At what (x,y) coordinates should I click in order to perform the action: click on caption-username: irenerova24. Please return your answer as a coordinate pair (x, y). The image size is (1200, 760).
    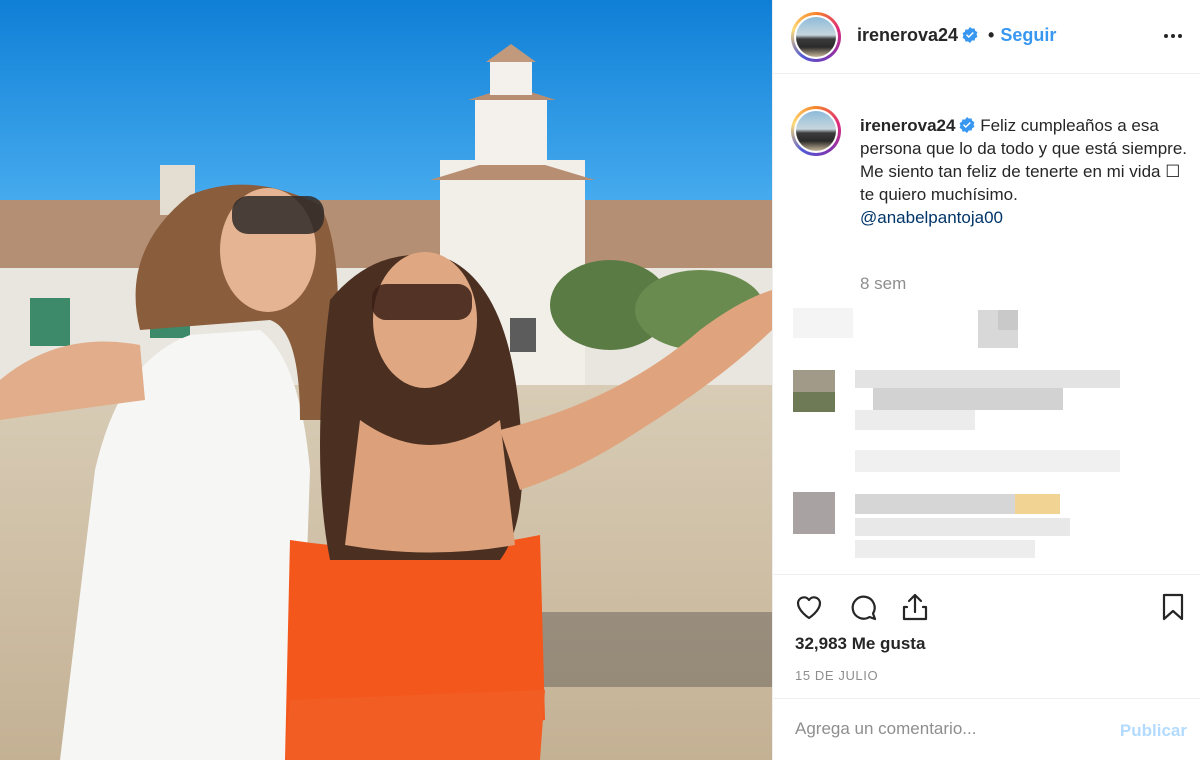
    Looking at the image, I should click on (917, 125).